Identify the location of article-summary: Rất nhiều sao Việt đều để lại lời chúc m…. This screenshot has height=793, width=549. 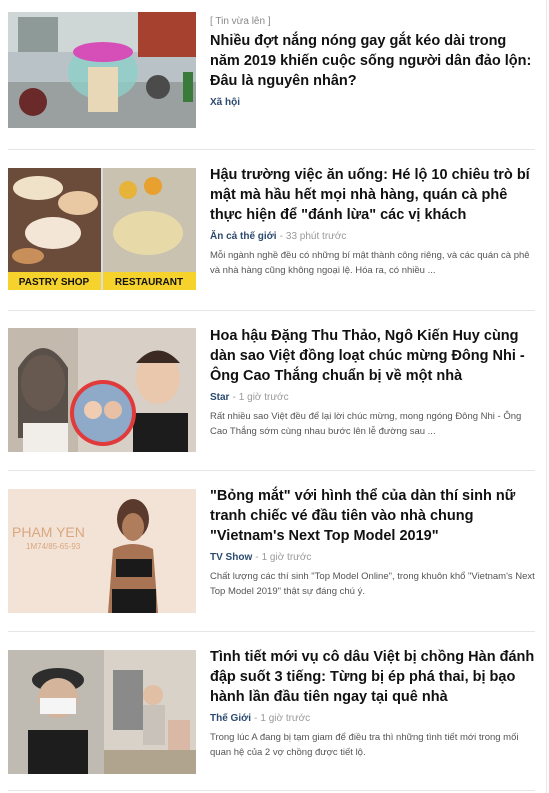
(366, 424).